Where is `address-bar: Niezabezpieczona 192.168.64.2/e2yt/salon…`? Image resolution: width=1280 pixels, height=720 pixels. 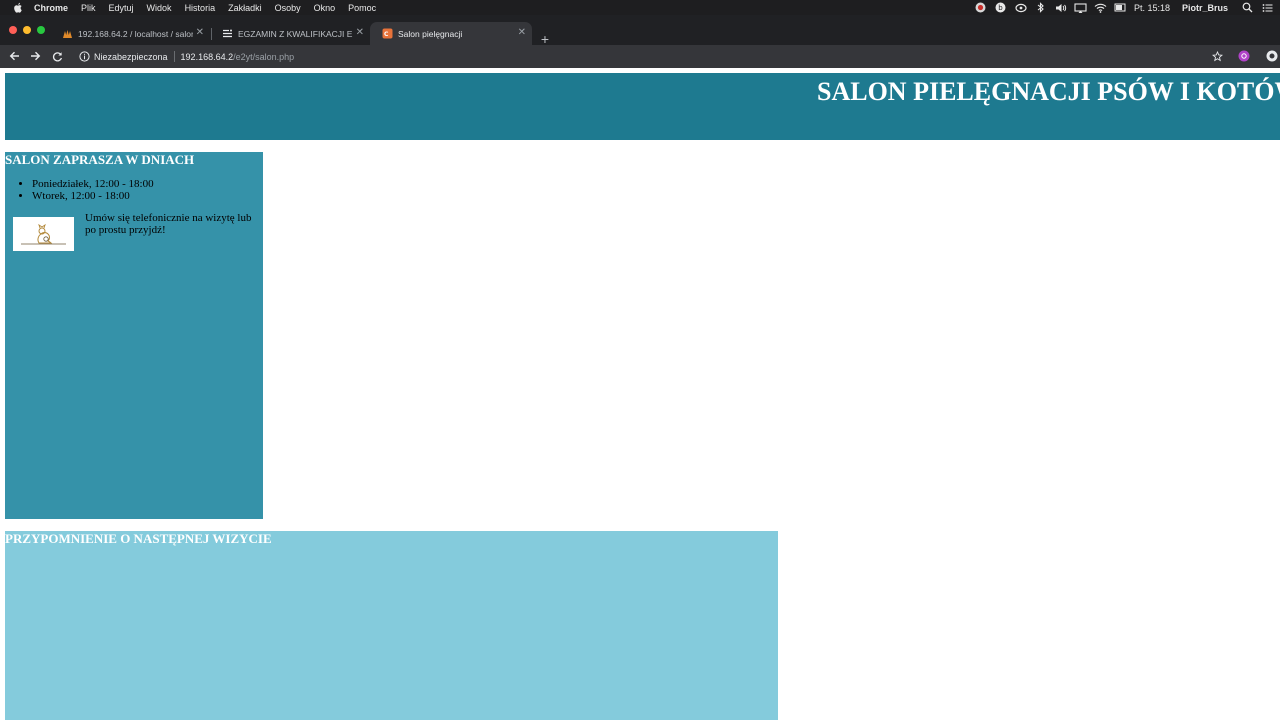 address-bar: Niezabezpieczona 192.168.64.2/e2yt/salon… is located at coordinates (652, 56).